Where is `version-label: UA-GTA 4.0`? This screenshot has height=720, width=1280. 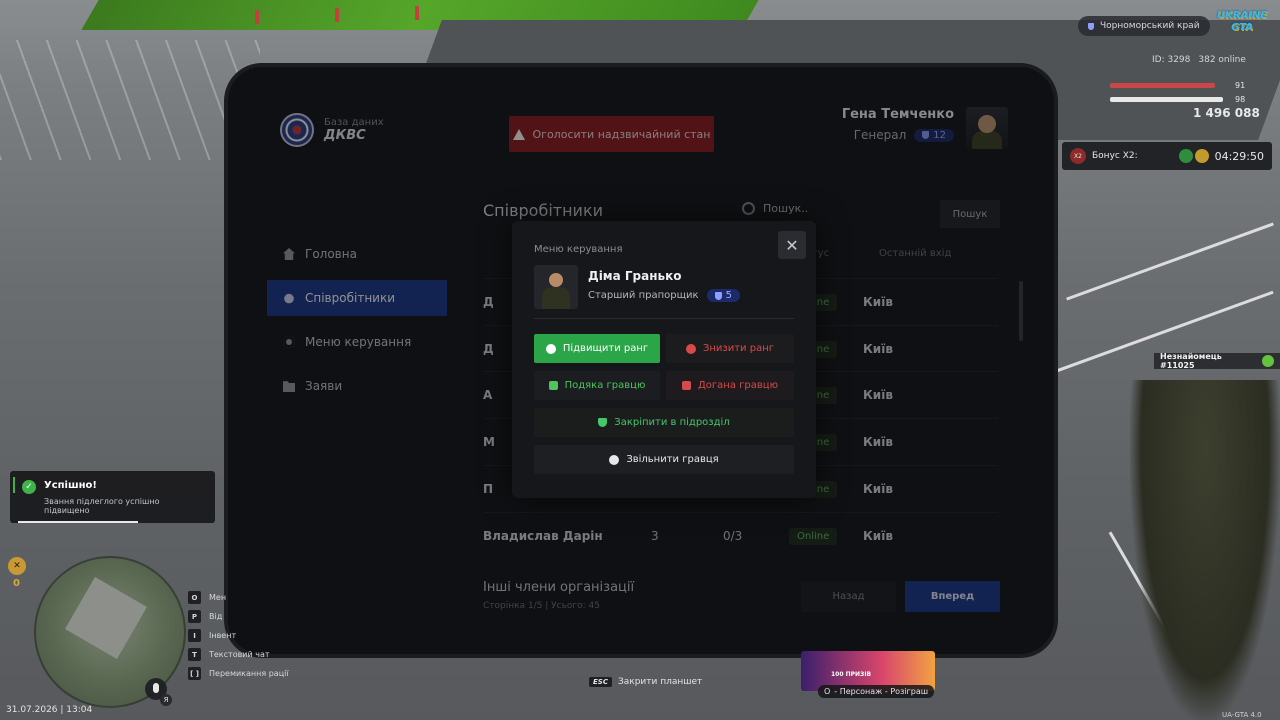
version-label: UA-GTA 4.0 is located at coordinates (1242, 715).